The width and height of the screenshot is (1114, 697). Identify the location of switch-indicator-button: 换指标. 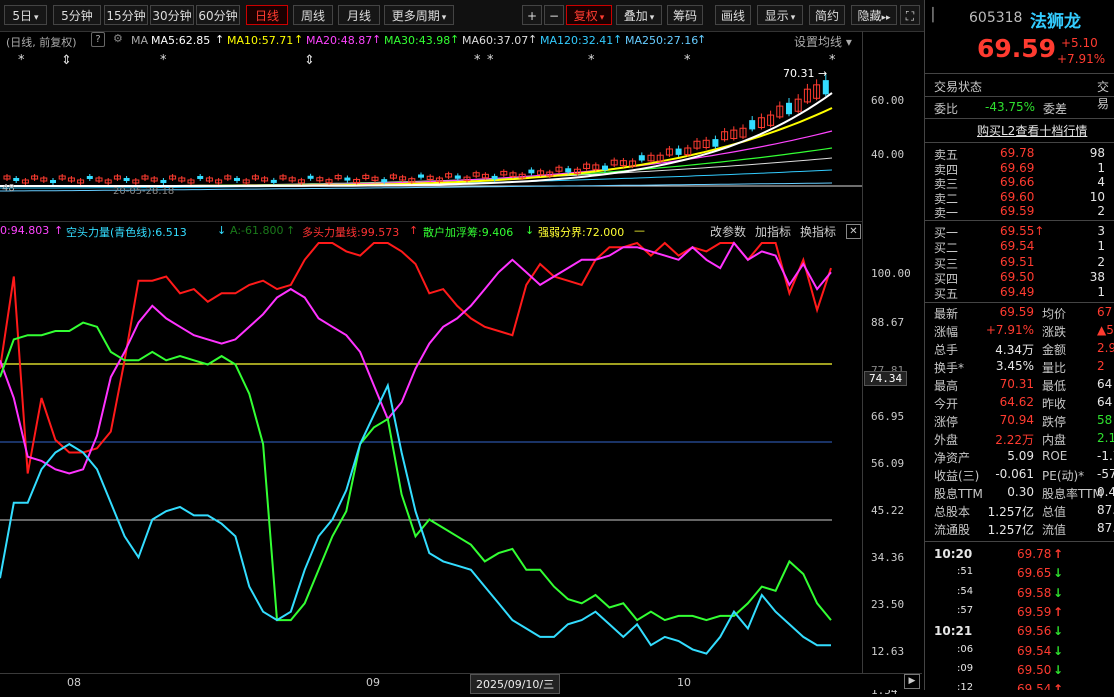
(818, 231).